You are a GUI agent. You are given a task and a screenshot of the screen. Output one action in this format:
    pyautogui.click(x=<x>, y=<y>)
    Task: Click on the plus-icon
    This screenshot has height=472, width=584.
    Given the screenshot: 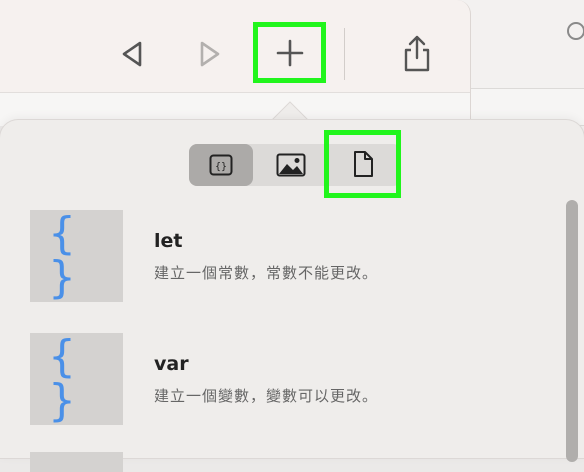 What is the action you would take?
    pyautogui.click(x=289, y=52)
    